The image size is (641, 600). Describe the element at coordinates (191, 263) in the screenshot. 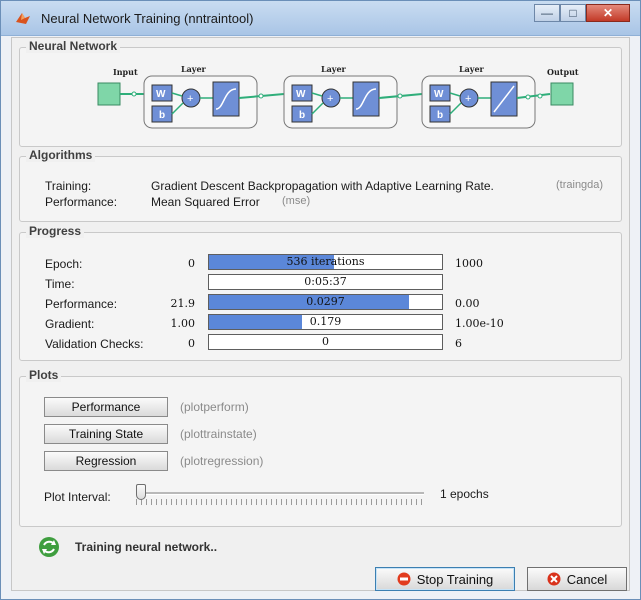

I see `epoch-min: 0` at that location.